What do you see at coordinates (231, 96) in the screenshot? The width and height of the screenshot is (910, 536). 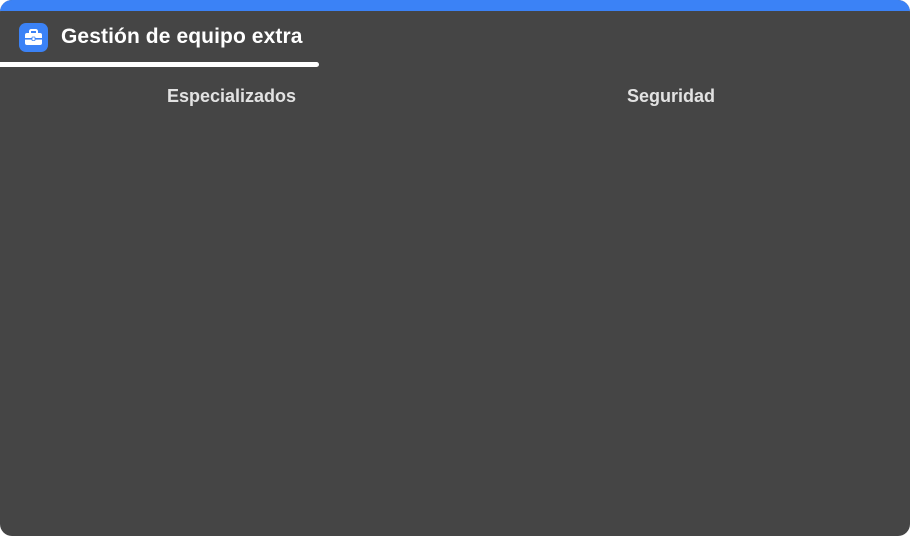 I see `tab-especializados: Especializados` at bounding box center [231, 96].